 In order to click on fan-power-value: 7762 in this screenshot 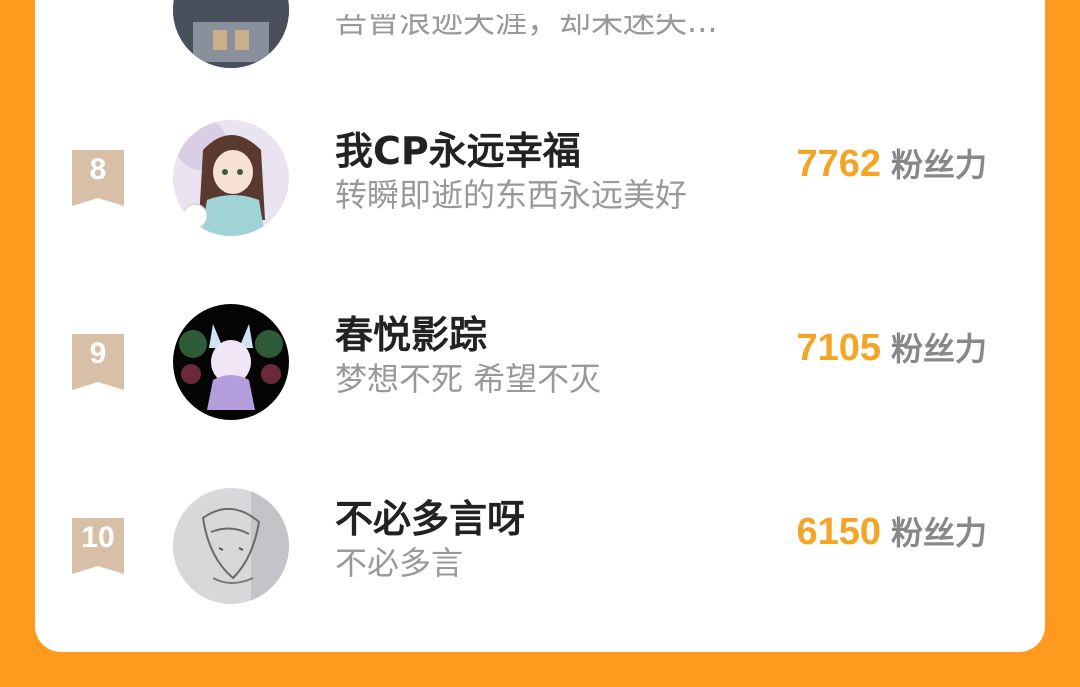, I will do `click(838, 164)`.